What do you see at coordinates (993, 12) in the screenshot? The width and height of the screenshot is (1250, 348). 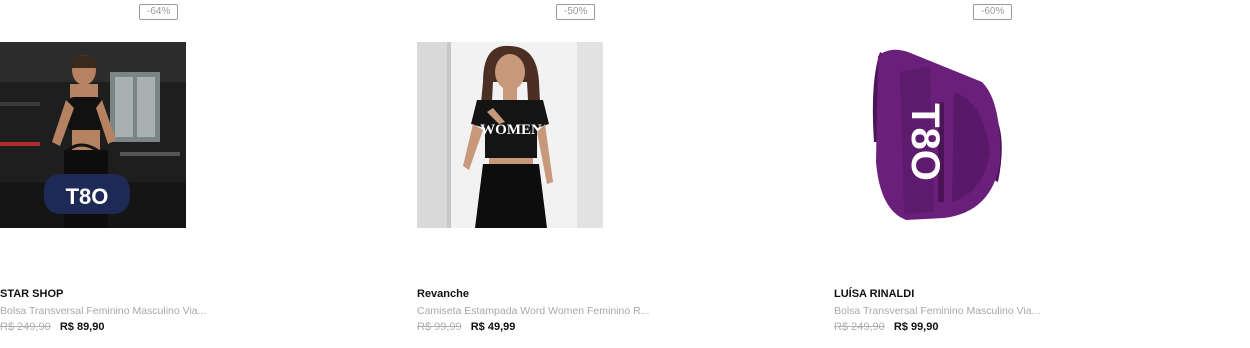 I see `discount-badge: -60%` at bounding box center [993, 12].